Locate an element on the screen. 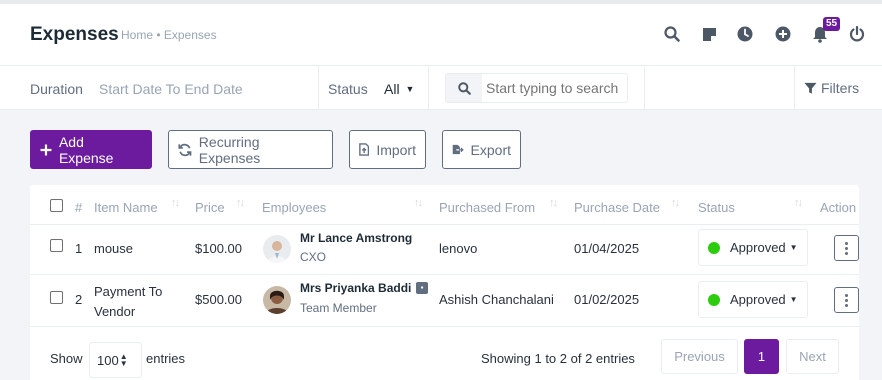  filters-button: Filters is located at coordinates (831, 88).